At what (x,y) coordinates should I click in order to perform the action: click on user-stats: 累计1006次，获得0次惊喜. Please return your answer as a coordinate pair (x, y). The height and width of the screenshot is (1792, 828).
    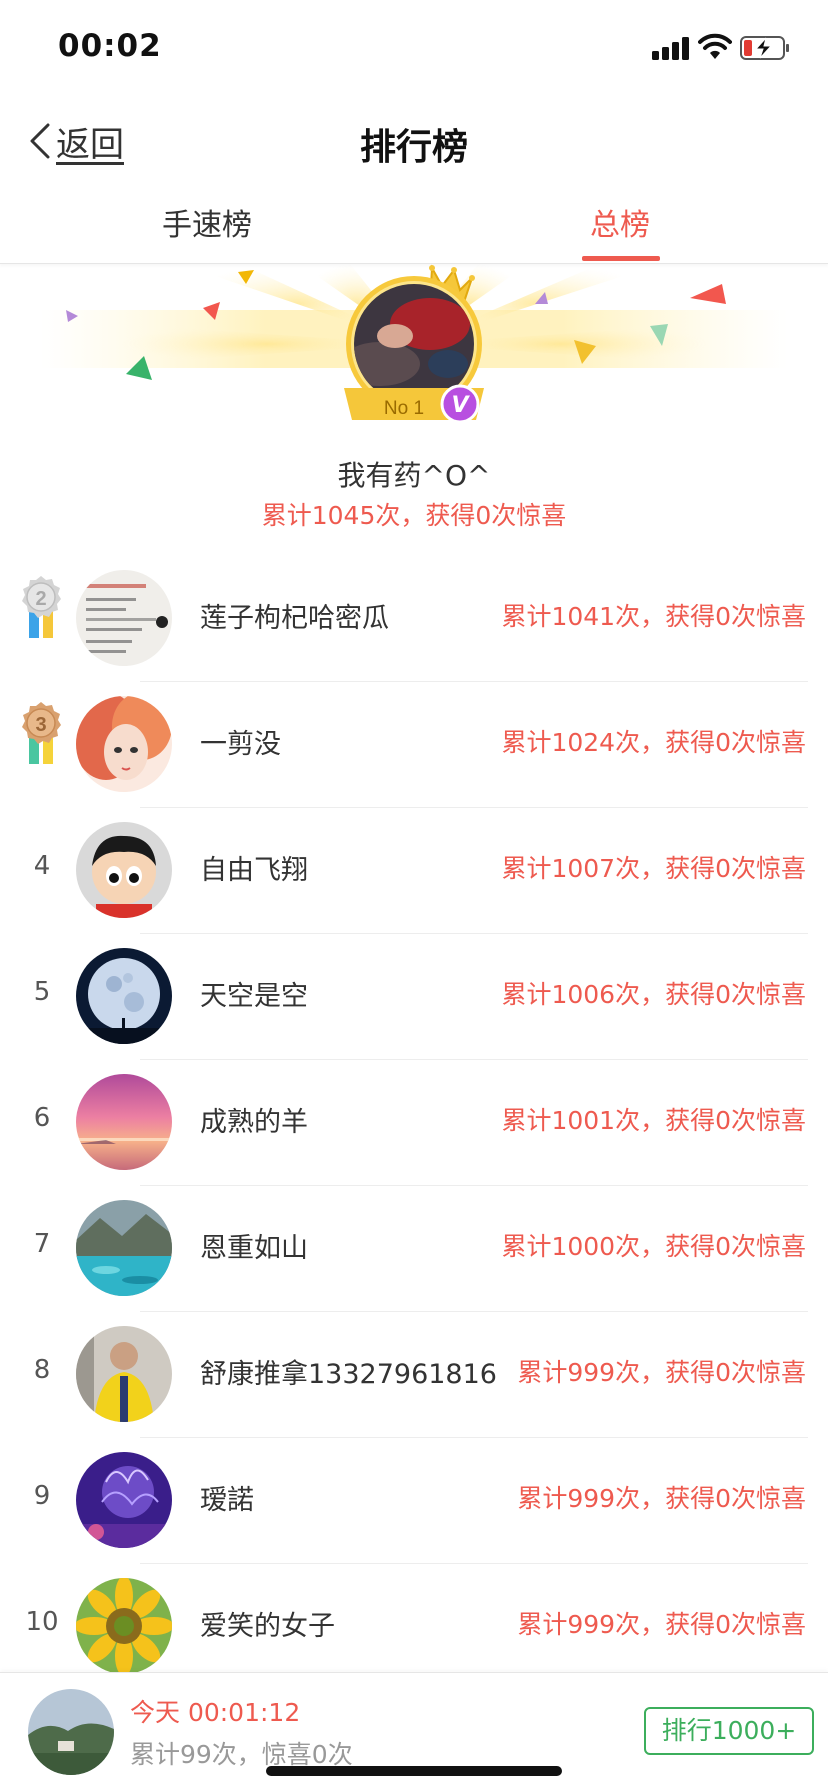
    Looking at the image, I should click on (653, 994).